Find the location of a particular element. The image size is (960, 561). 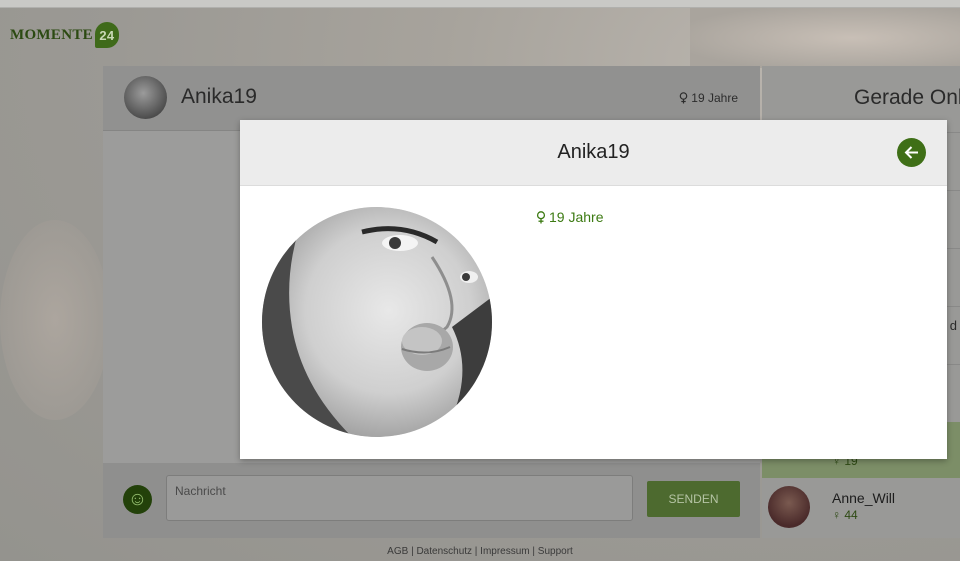

profile-modal-title: Anika19 is located at coordinates (593, 152).